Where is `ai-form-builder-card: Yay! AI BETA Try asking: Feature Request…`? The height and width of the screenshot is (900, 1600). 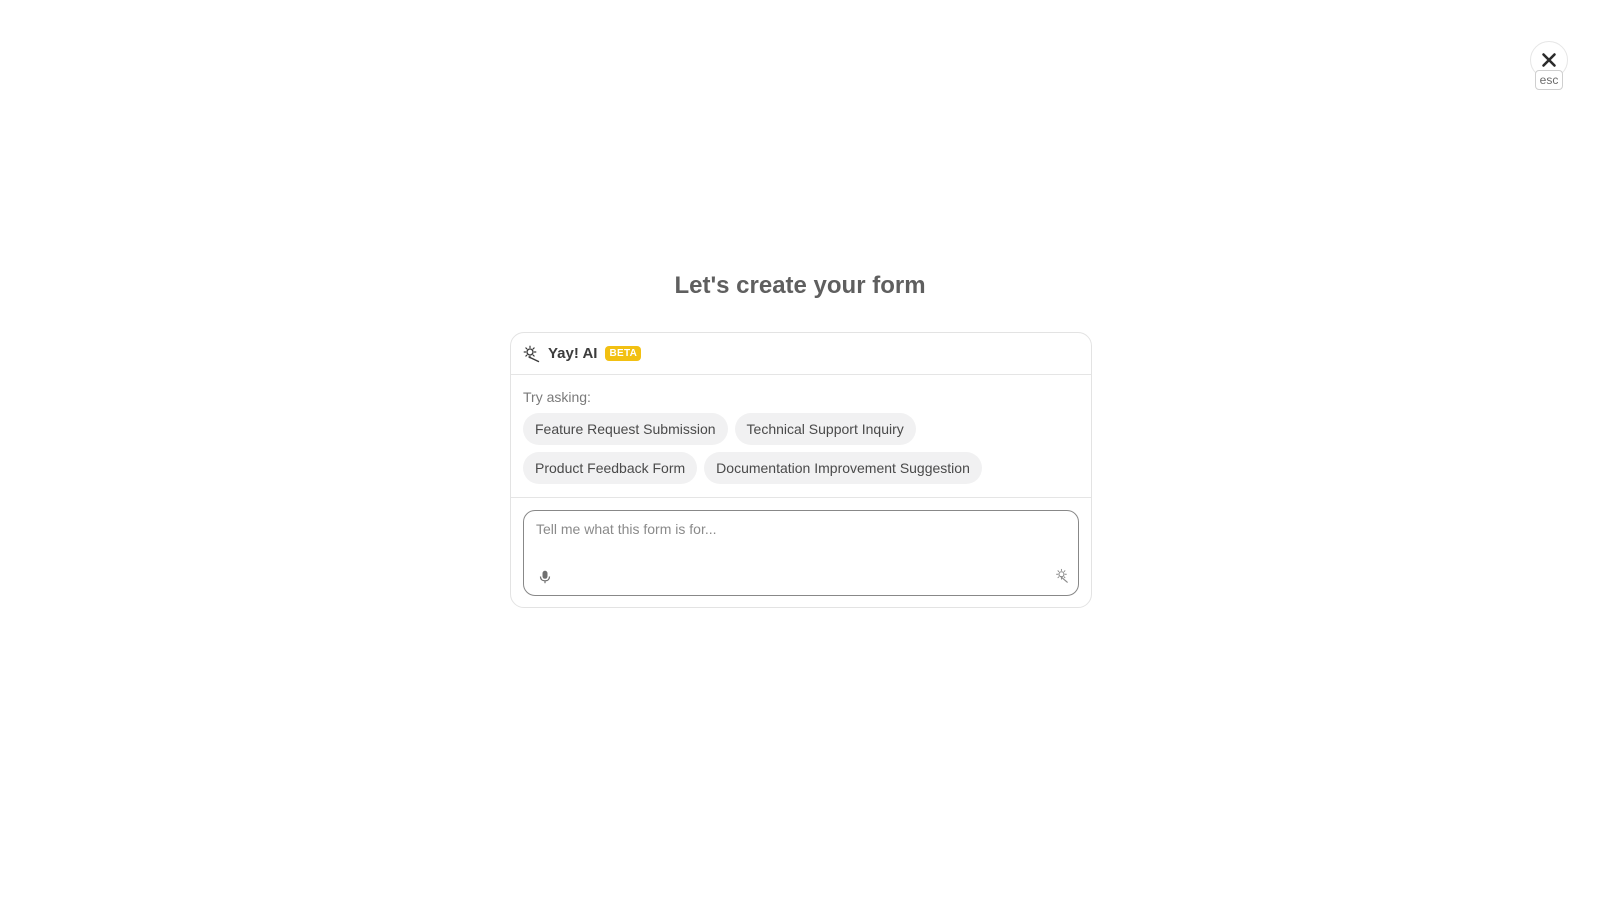
ai-form-builder-card: Yay! AI BETA Try asking: Feature Request… is located at coordinates (801, 470).